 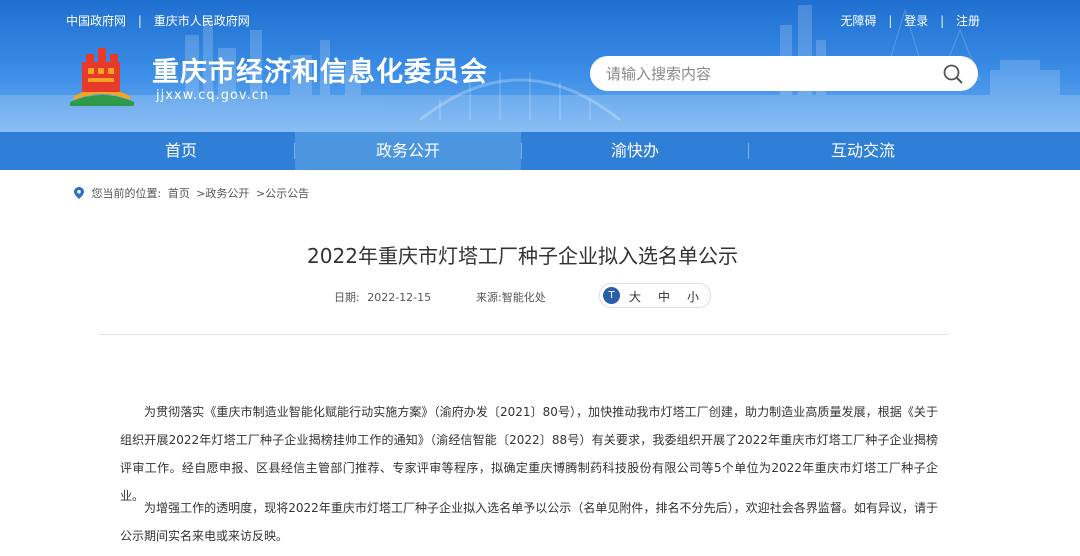 What do you see at coordinates (766, 74) in the screenshot?
I see `search-input` at bounding box center [766, 74].